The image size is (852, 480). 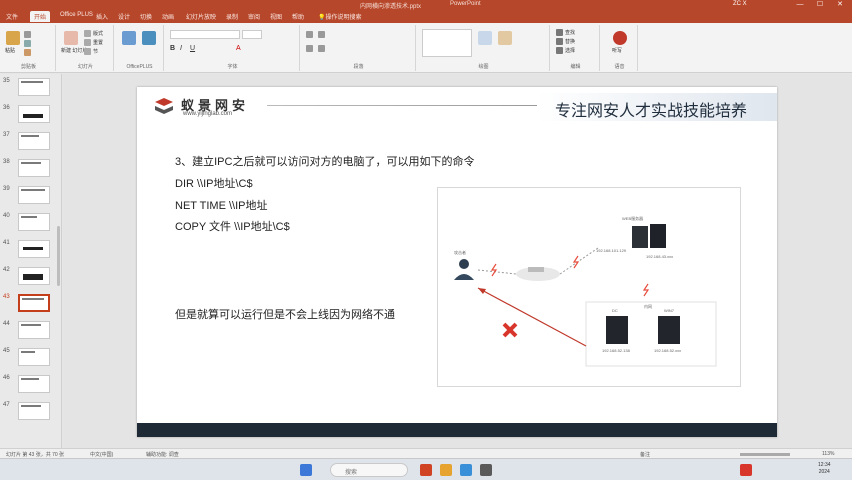 I want to click on tab-review: 审阅, so click(x=254, y=16).